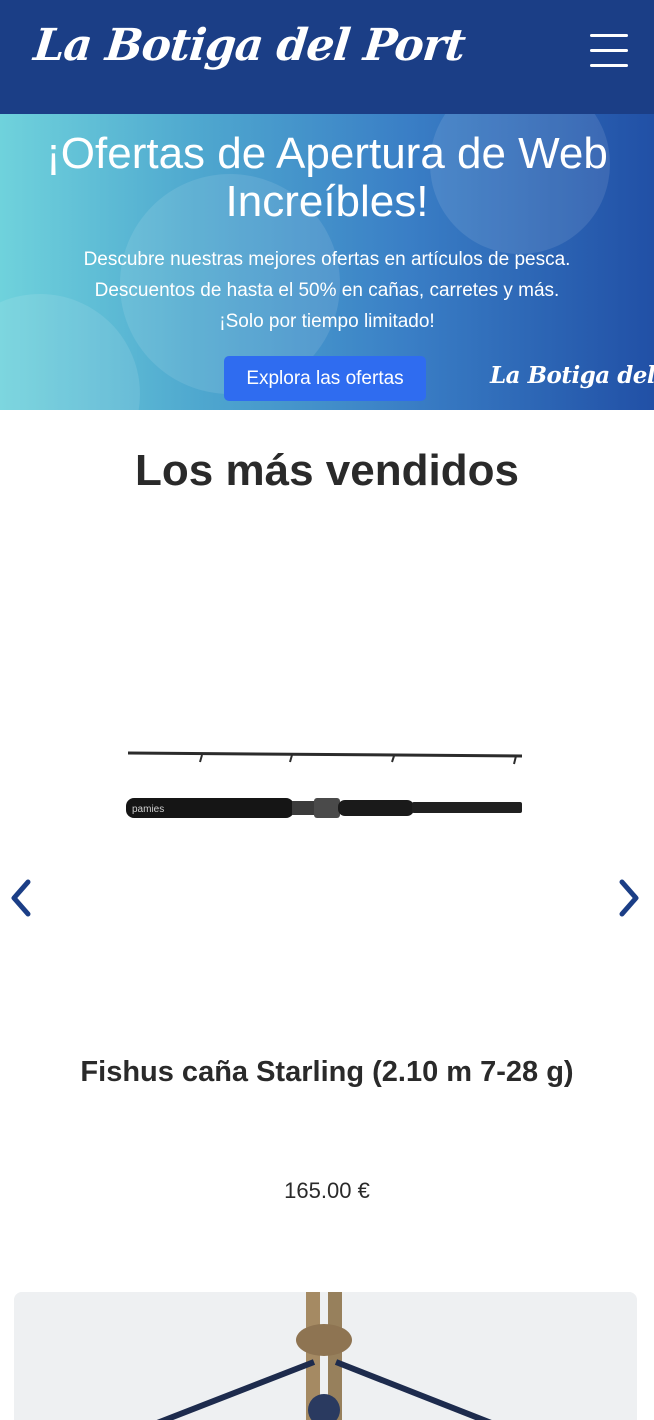 The height and width of the screenshot is (1420, 654). What do you see at coordinates (327, 1190) in the screenshot?
I see `product-price: 165.00 €` at bounding box center [327, 1190].